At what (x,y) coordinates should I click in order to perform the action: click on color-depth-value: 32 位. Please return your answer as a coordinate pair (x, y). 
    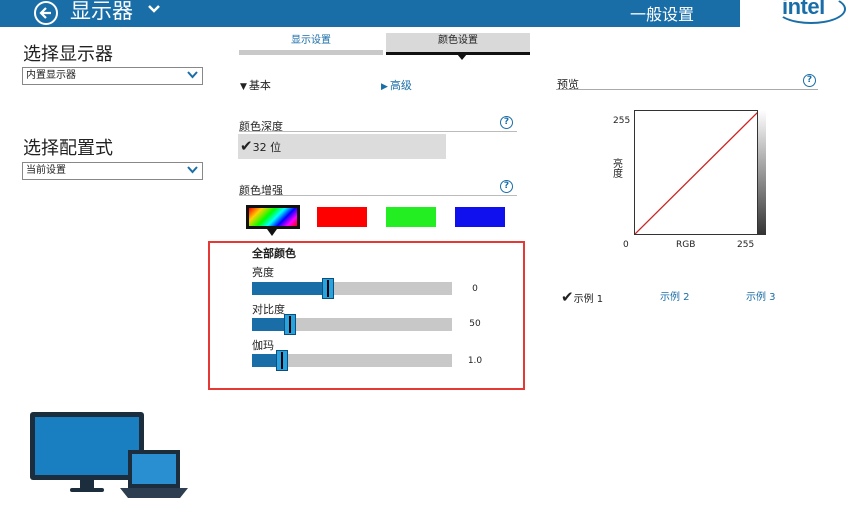
    Looking at the image, I should click on (267, 147).